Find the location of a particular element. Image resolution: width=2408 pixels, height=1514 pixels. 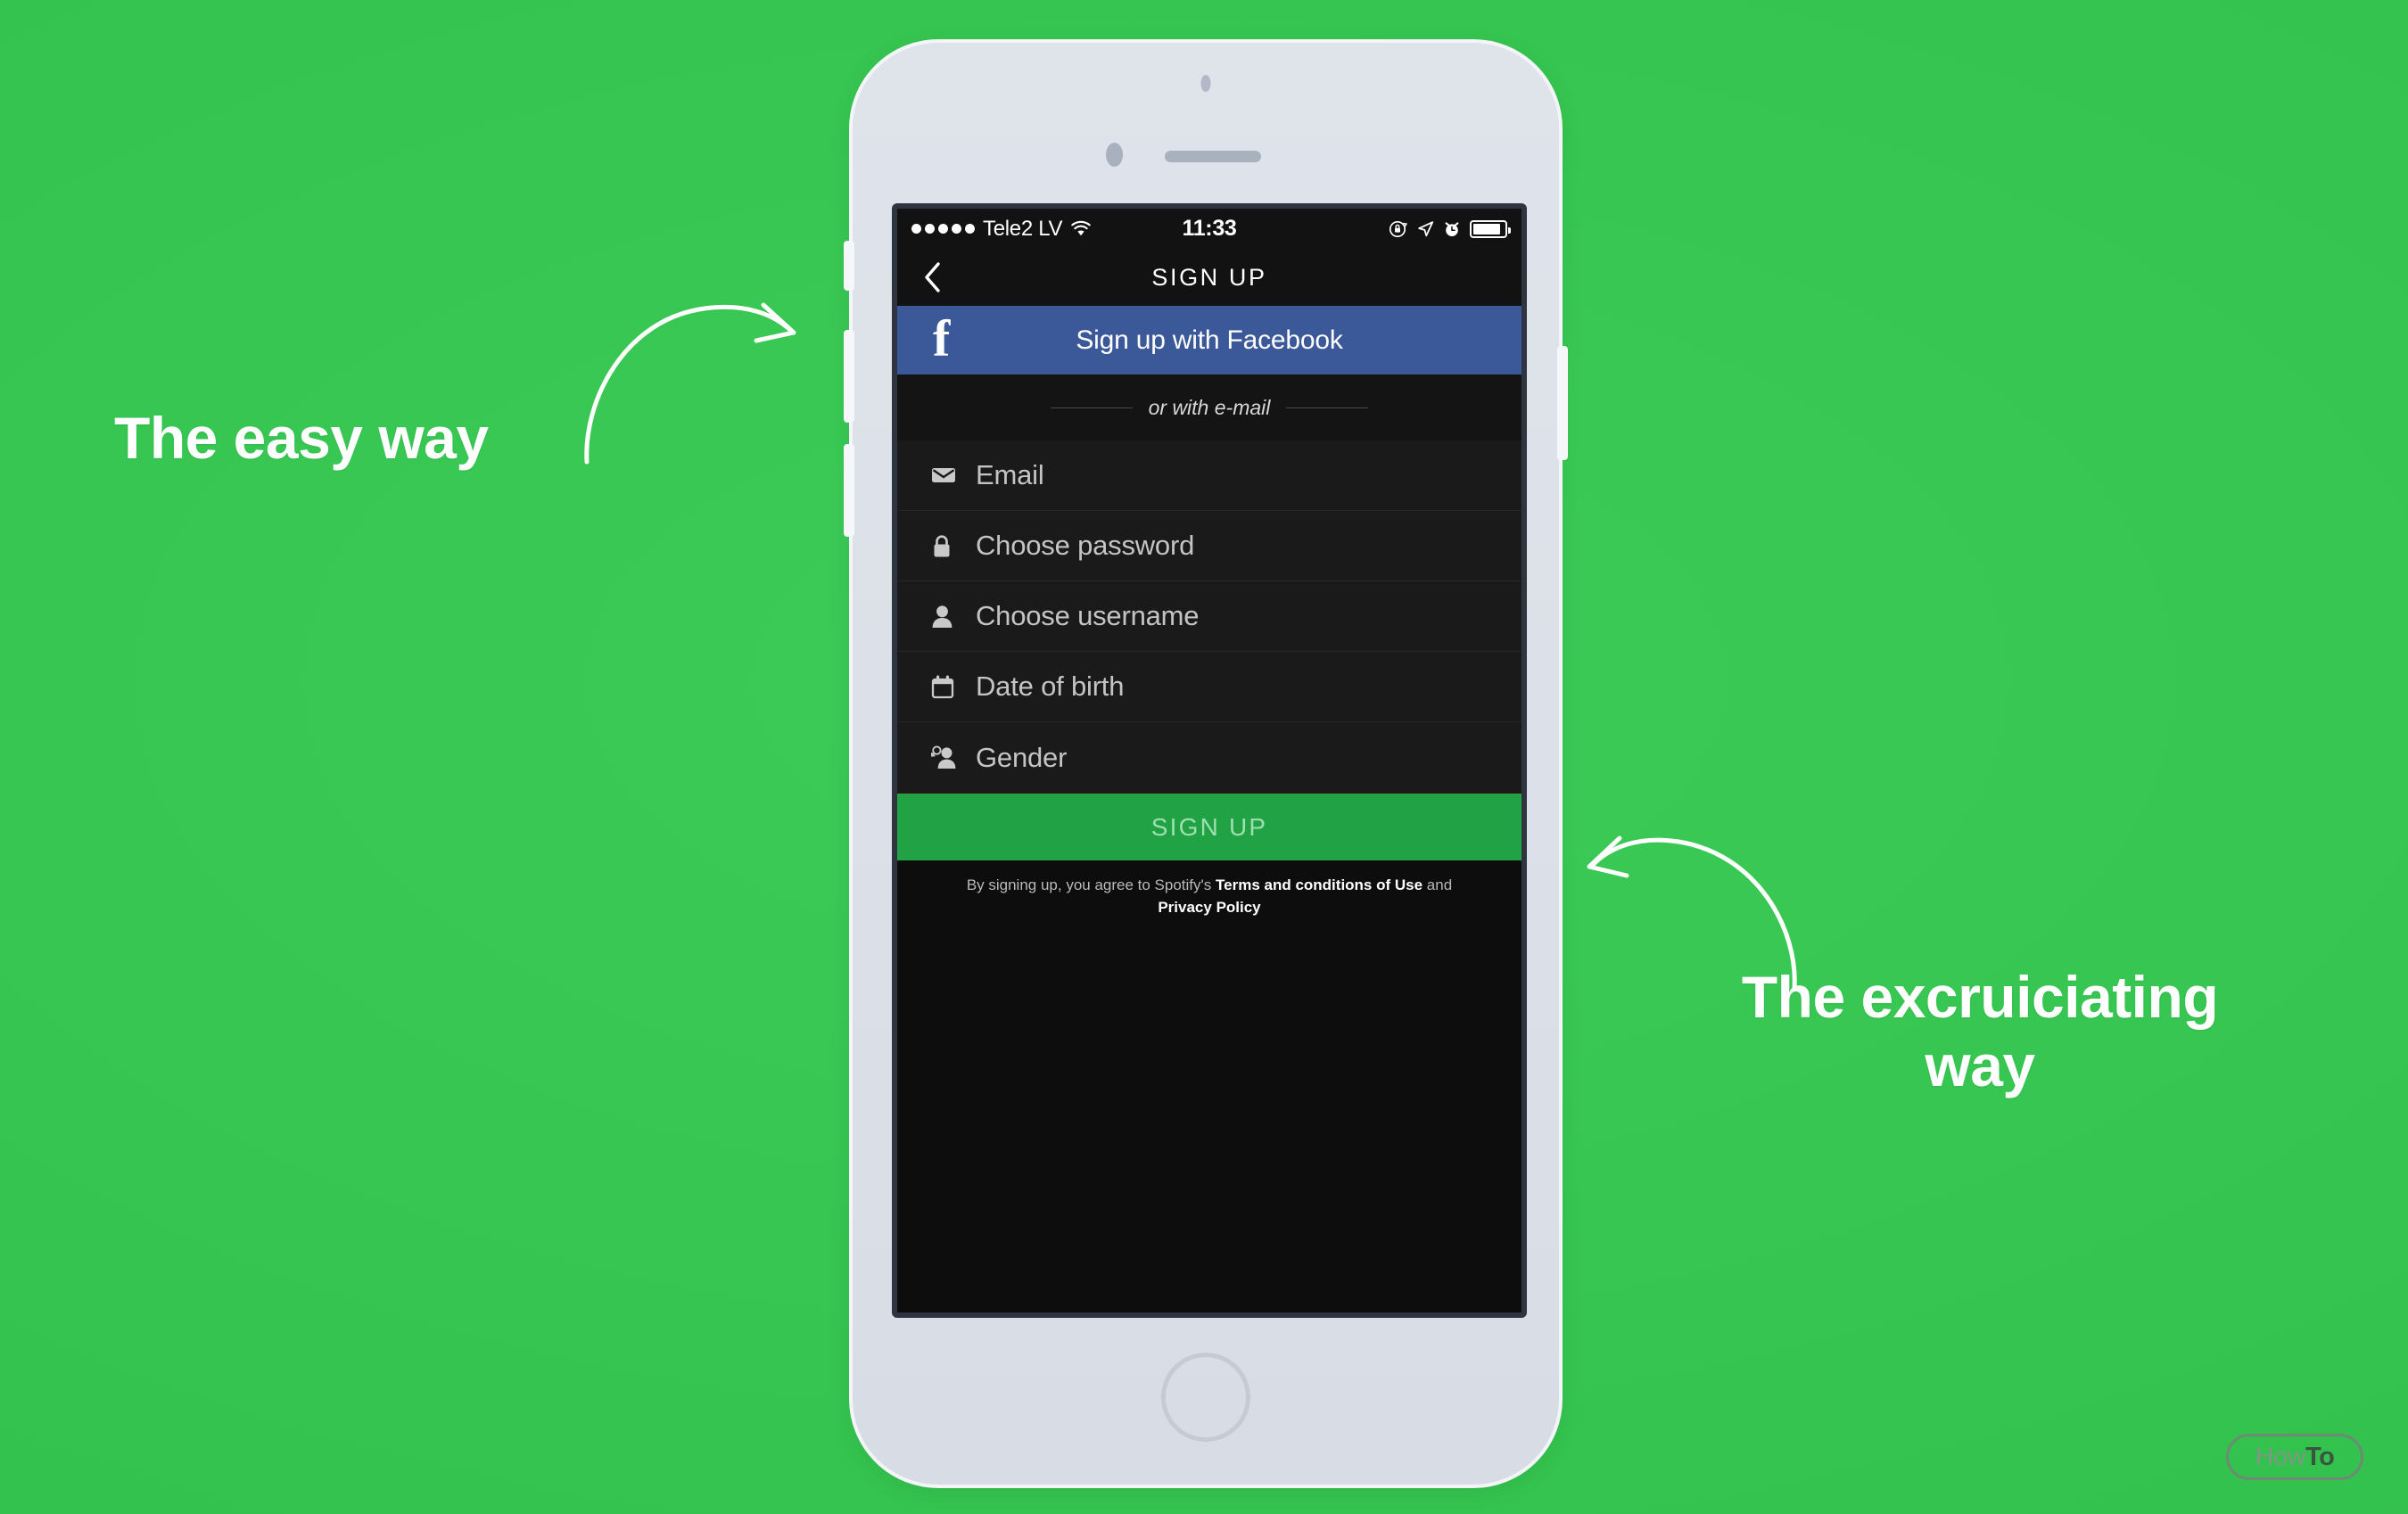

alarm-clock-icon is located at coordinates (1452, 229).